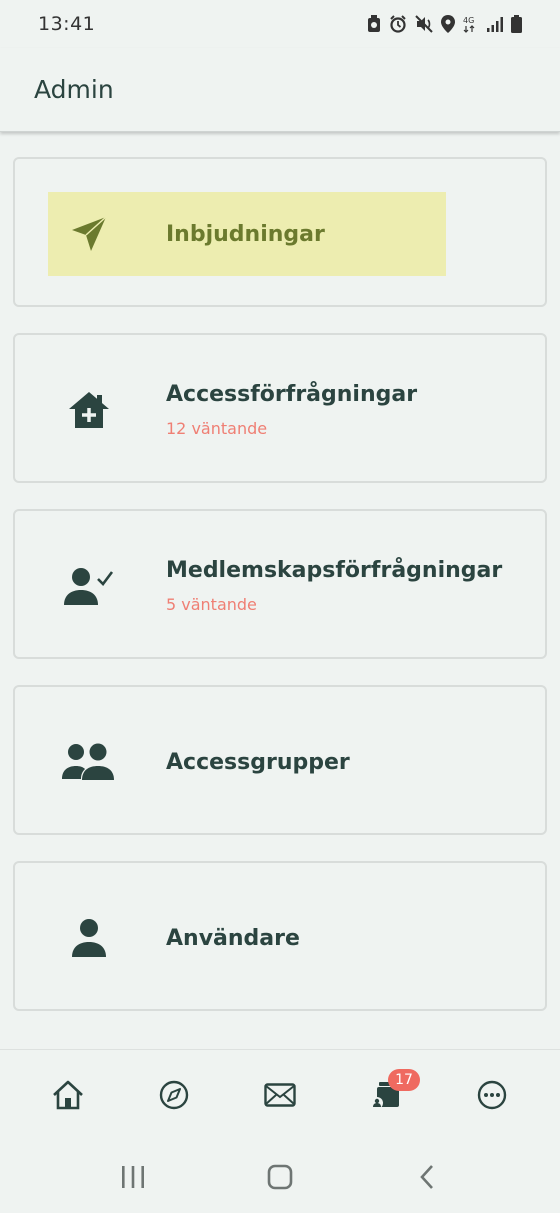 The width and height of the screenshot is (560, 1213). I want to click on house-plus-icon, so click(89, 410).